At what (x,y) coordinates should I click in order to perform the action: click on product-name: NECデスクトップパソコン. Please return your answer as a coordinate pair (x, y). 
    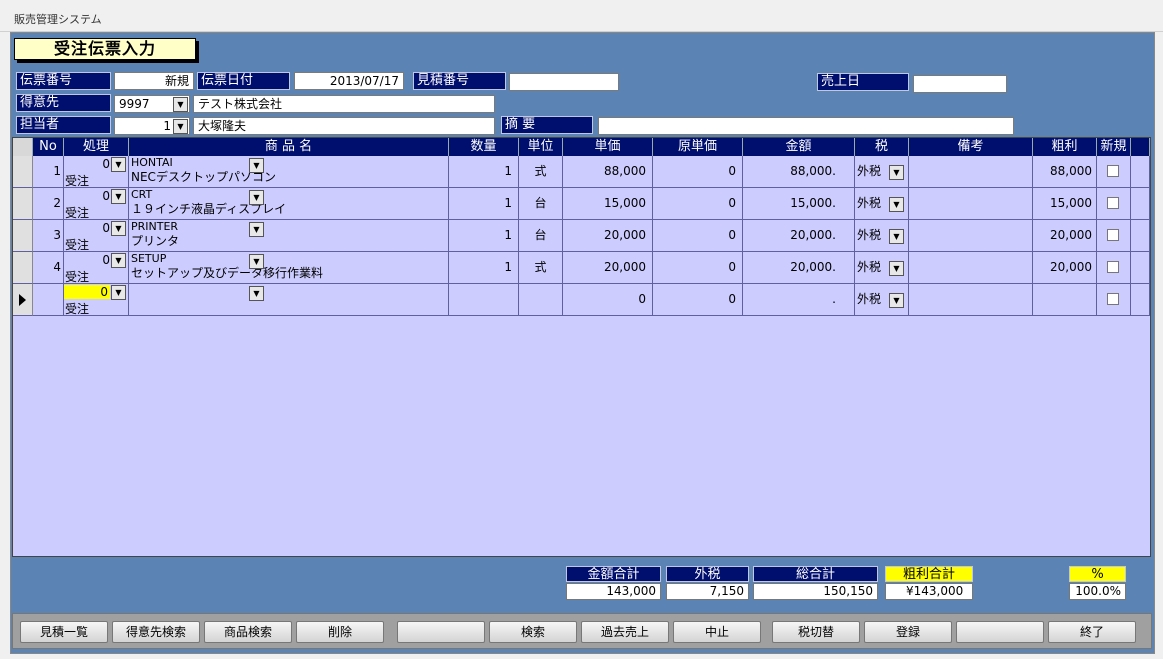
    Looking at the image, I should click on (289, 177).